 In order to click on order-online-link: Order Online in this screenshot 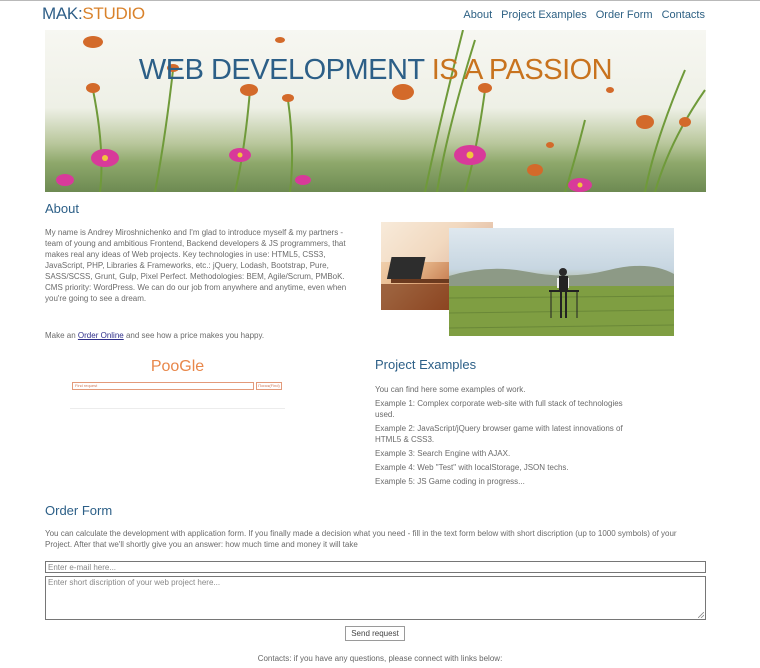, I will do `click(101, 335)`.